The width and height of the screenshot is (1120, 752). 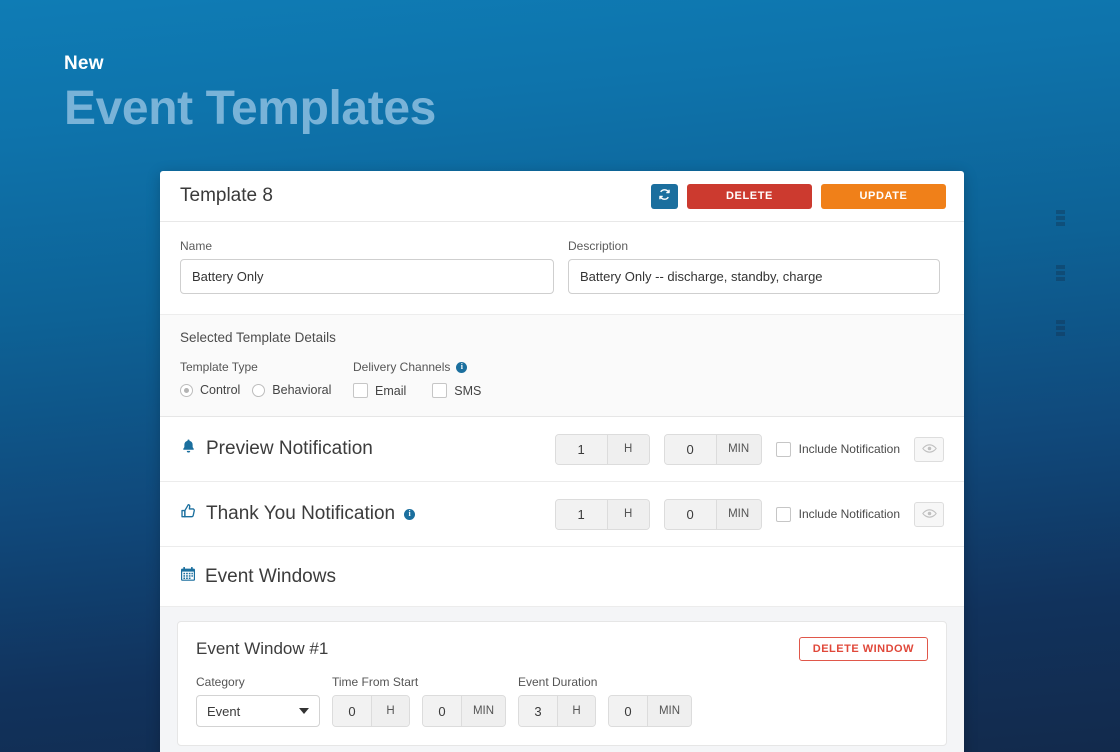 I want to click on name-input, so click(x=367, y=276).